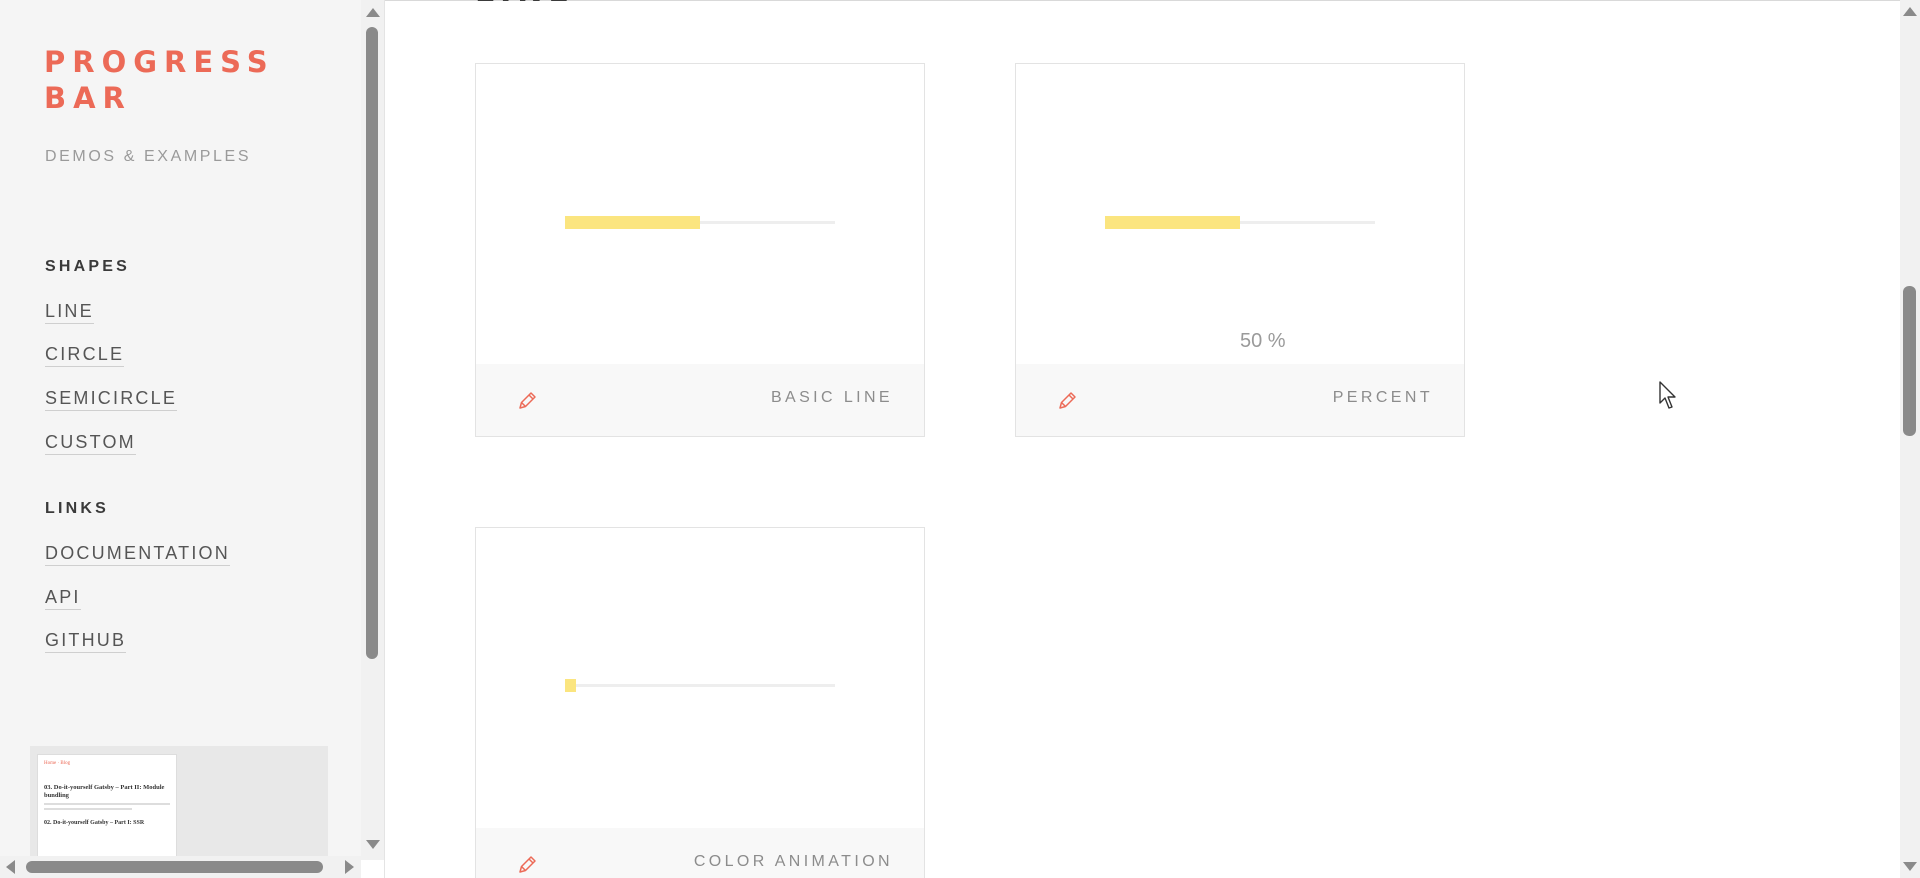 The height and width of the screenshot is (878, 1920). I want to click on demo-card-basic-line: BASIC LINE, so click(700, 250).